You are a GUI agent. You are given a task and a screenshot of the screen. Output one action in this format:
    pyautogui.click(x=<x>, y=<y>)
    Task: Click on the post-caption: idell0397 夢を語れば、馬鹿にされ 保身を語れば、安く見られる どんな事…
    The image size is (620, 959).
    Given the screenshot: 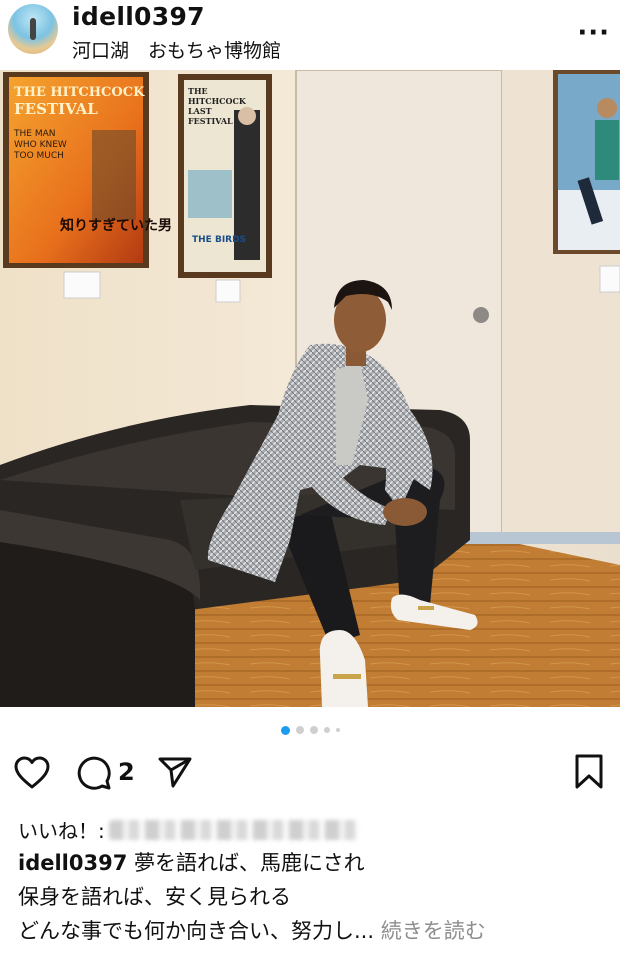 What is the action you would take?
    pyautogui.click(x=315, y=897)
    